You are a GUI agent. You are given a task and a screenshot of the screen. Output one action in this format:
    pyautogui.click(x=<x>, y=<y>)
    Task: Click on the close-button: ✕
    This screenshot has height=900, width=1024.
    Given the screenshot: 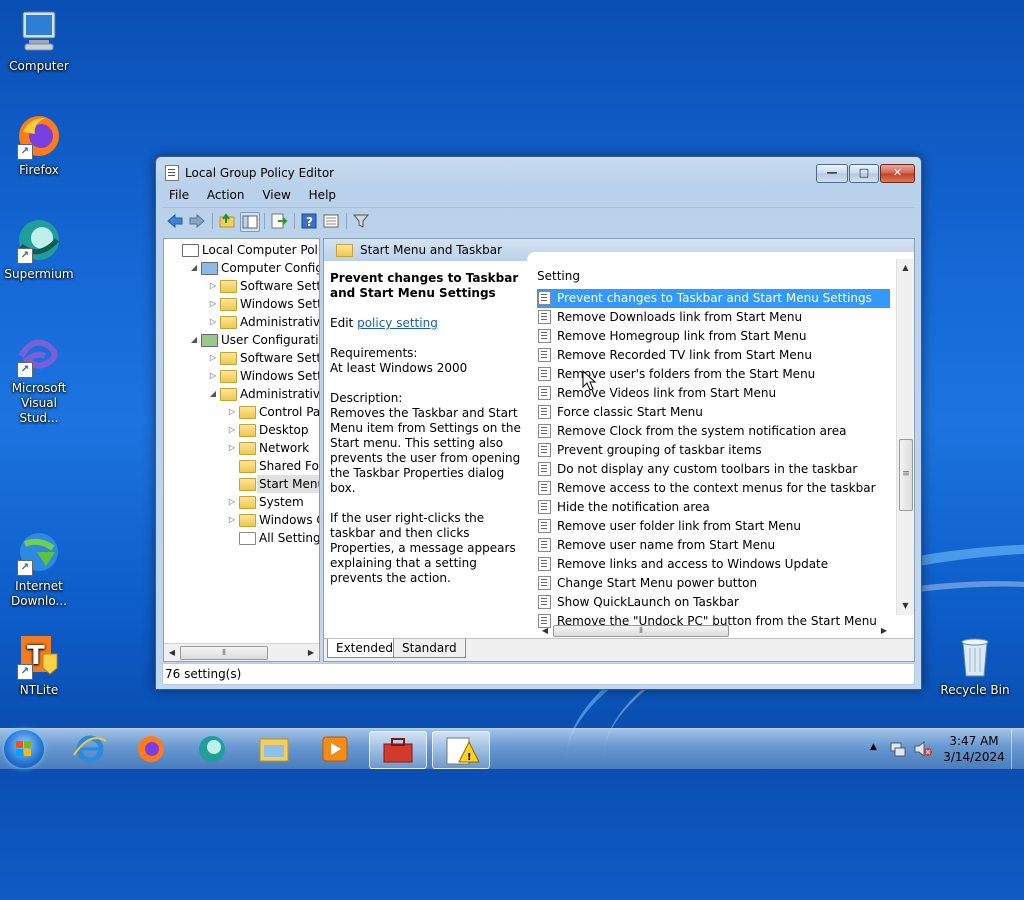 What is the action you would take?
    pyautogui.click(x=897, y=173)
    